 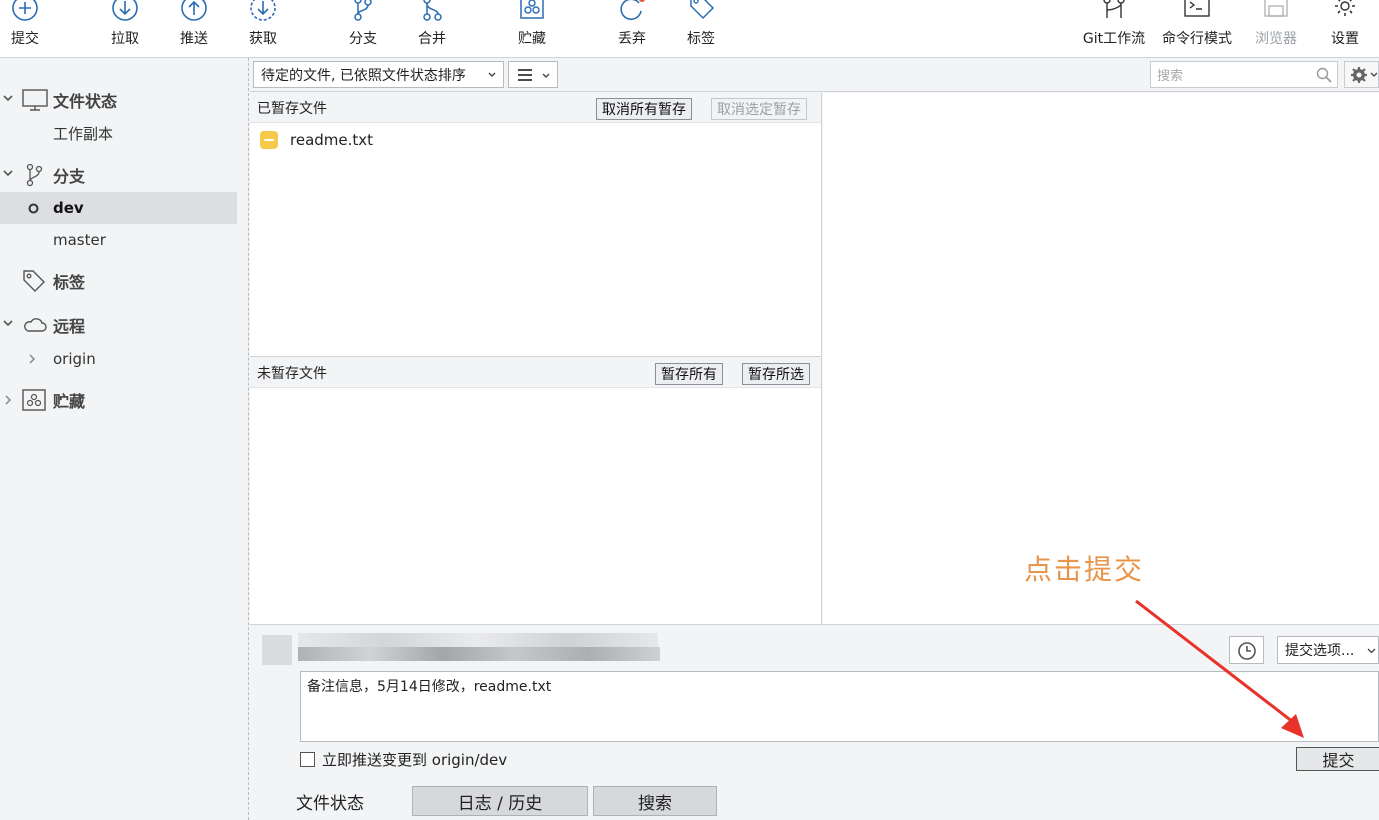 What do you see at coordinates (269, 140) in the screenshot?
I see `modified-file-icon` at bounding box center [269, 140].